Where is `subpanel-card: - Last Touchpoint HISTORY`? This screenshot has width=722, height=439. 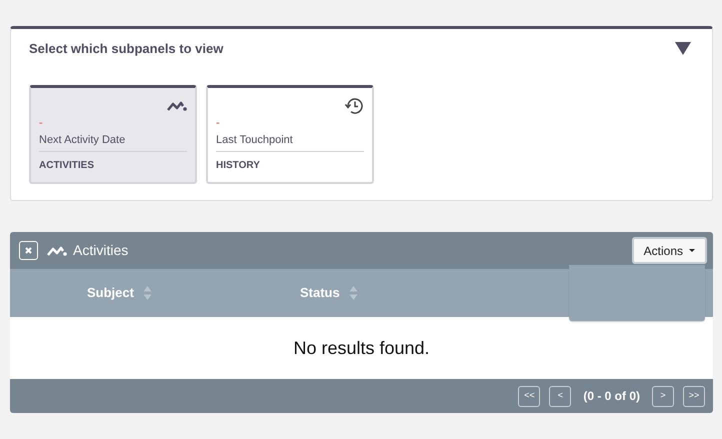 subpanel-card: - Last Touchpoint HISTORY is located at coordinates (290, 134).